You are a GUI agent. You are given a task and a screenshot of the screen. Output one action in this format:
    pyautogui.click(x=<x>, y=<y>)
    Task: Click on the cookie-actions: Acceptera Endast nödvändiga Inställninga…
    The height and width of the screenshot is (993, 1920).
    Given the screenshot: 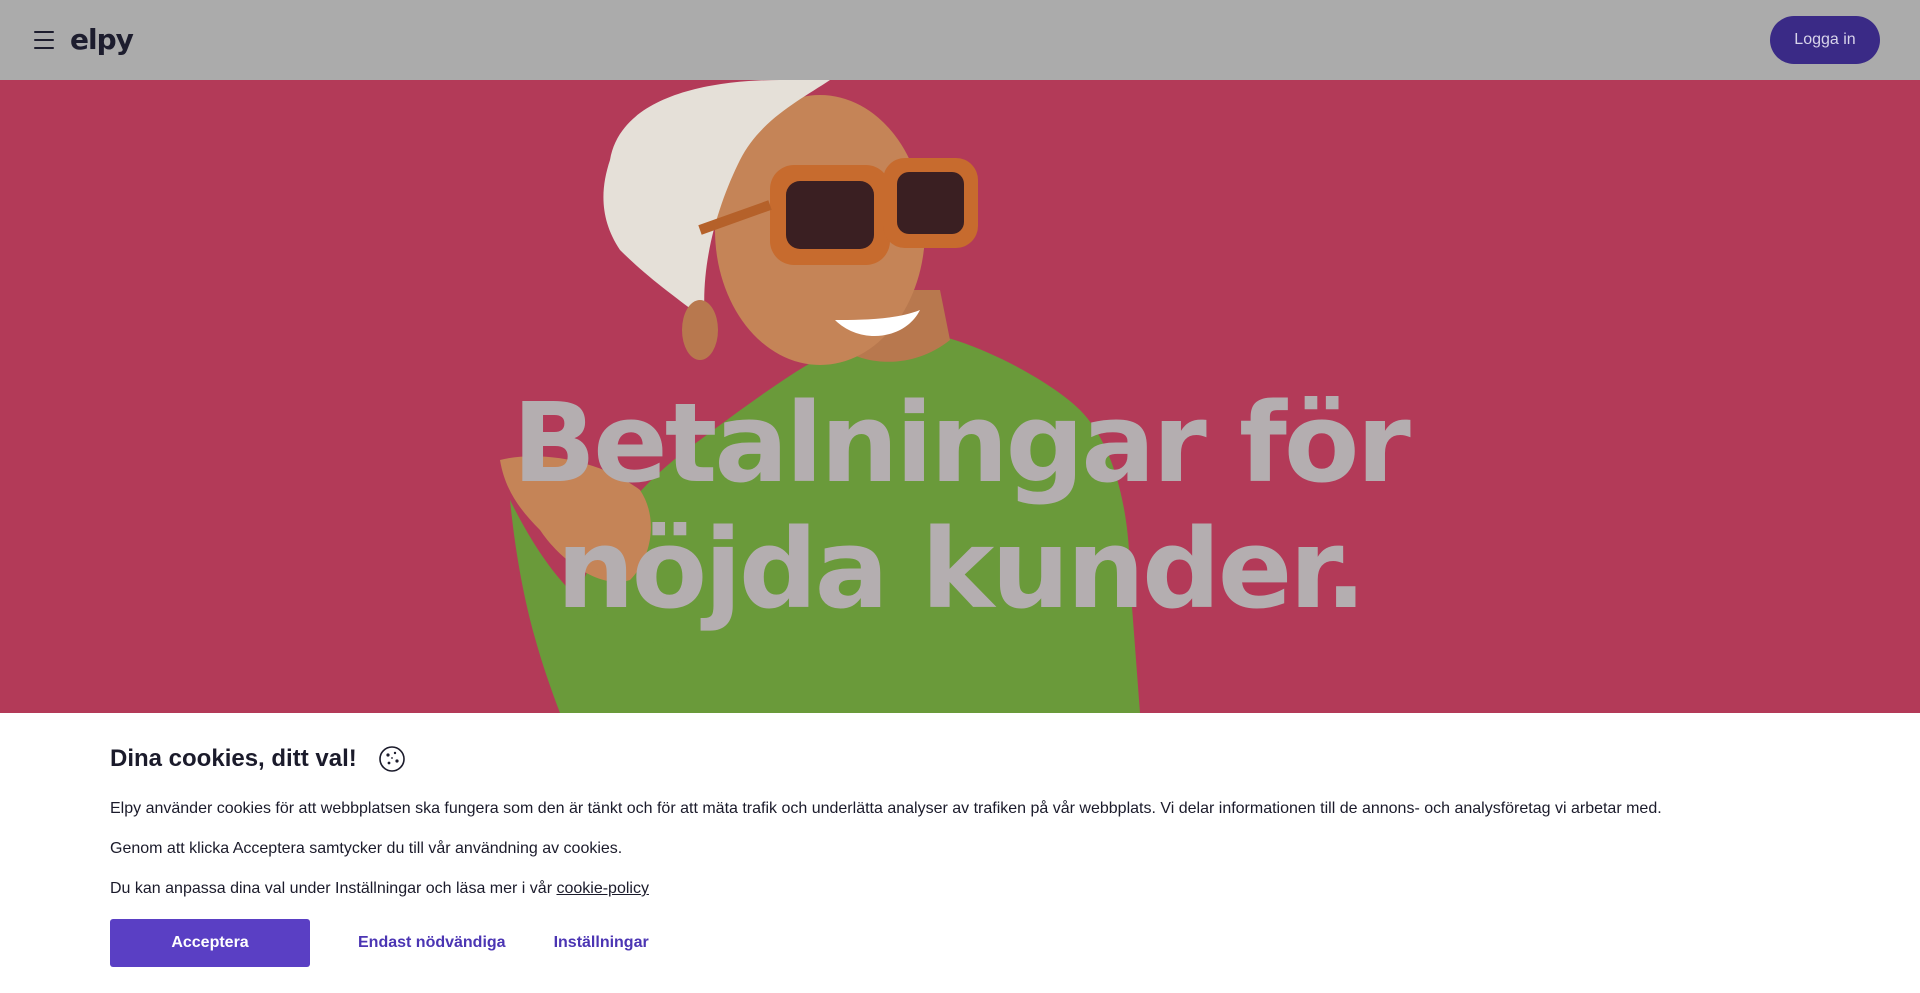 What is the action you would take?
    pyautogui.click(x=960, y=943)
    